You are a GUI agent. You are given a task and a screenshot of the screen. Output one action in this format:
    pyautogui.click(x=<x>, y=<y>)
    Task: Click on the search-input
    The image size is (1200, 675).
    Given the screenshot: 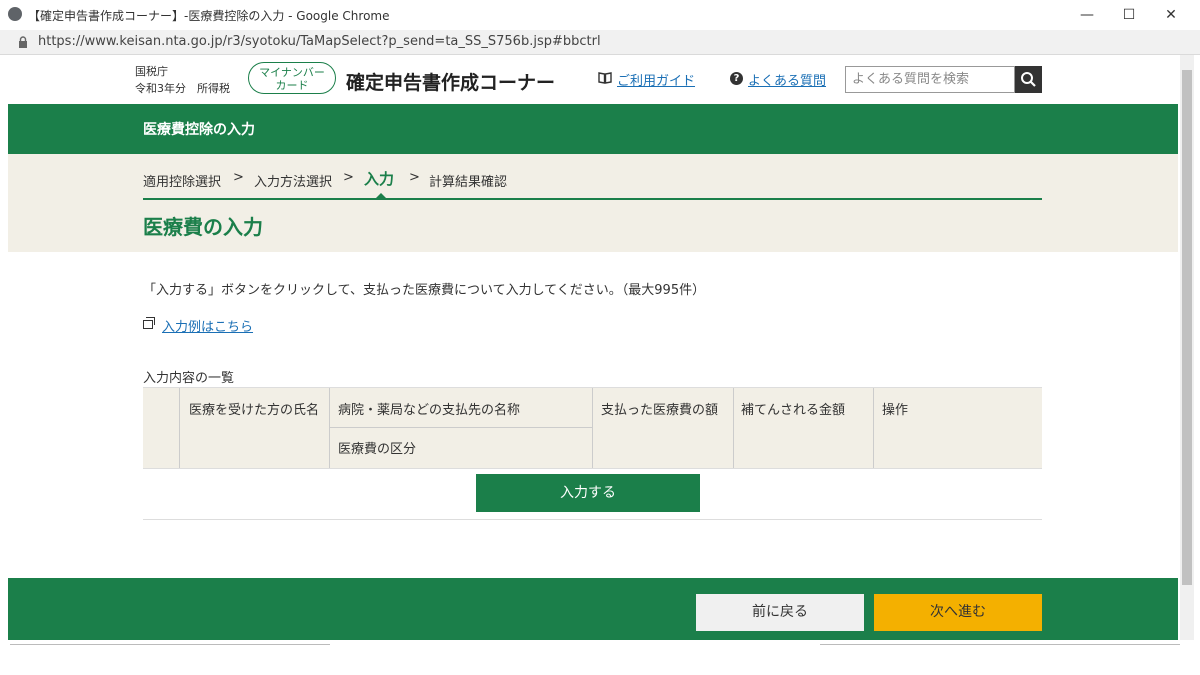 What is the action you would take?
    pyautogui.click(x=930, y=79)
    